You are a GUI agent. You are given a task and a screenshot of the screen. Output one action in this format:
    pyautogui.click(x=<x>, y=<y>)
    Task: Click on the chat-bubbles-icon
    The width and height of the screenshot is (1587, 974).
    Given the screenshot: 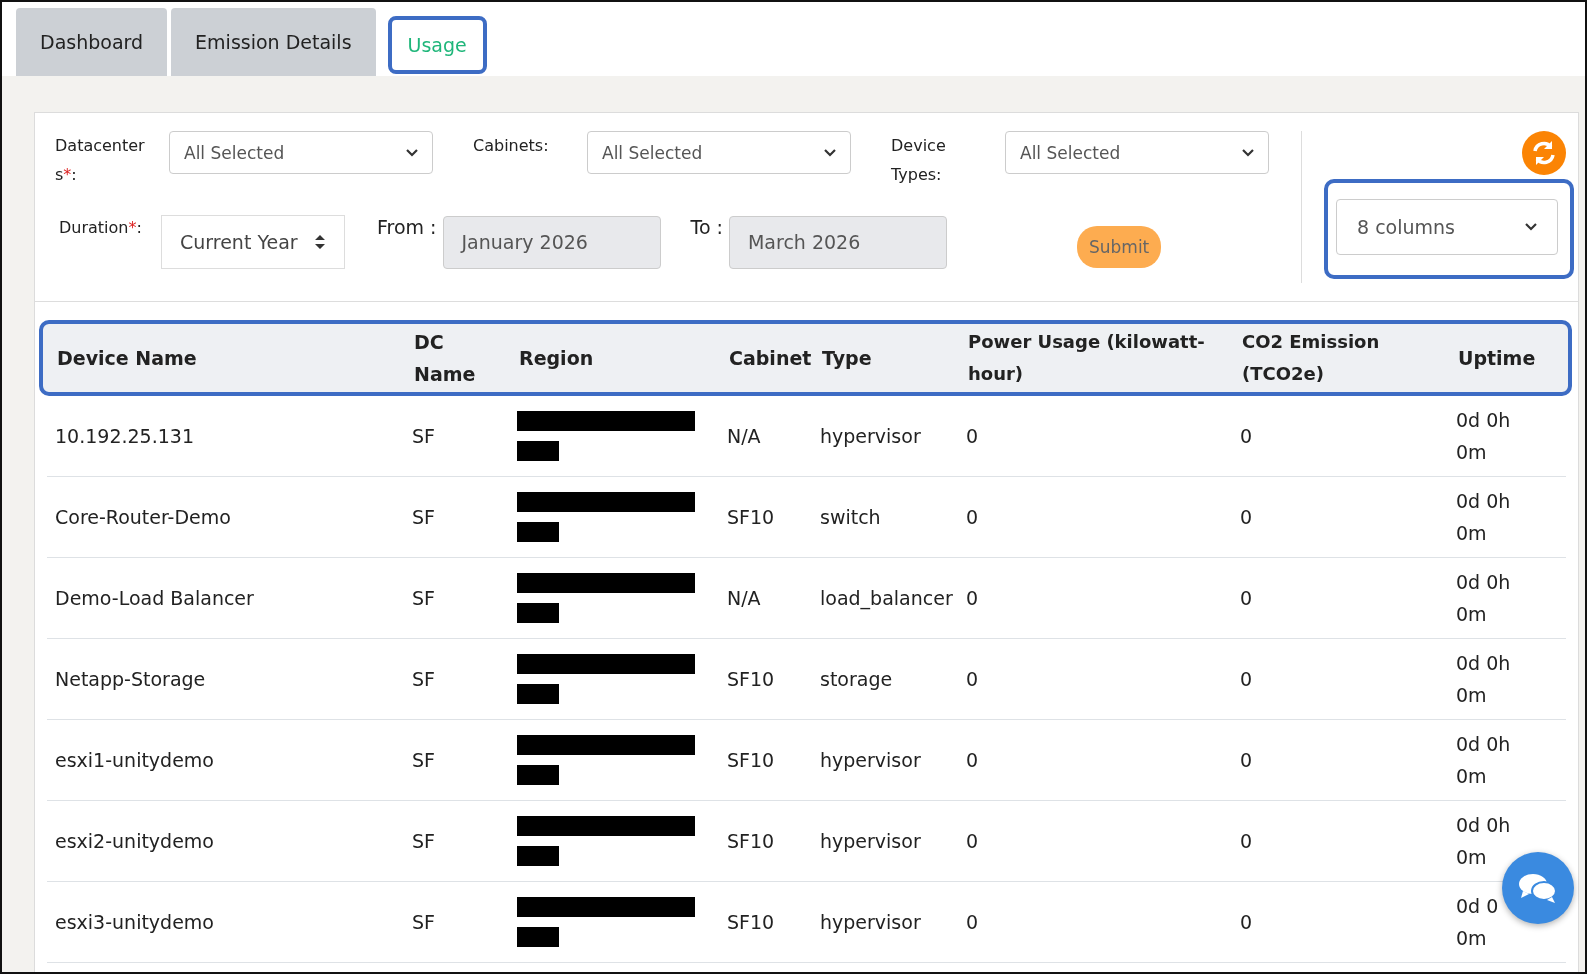 What is the action you would take?
    pyautogui.click(x=1538, y=888)
    